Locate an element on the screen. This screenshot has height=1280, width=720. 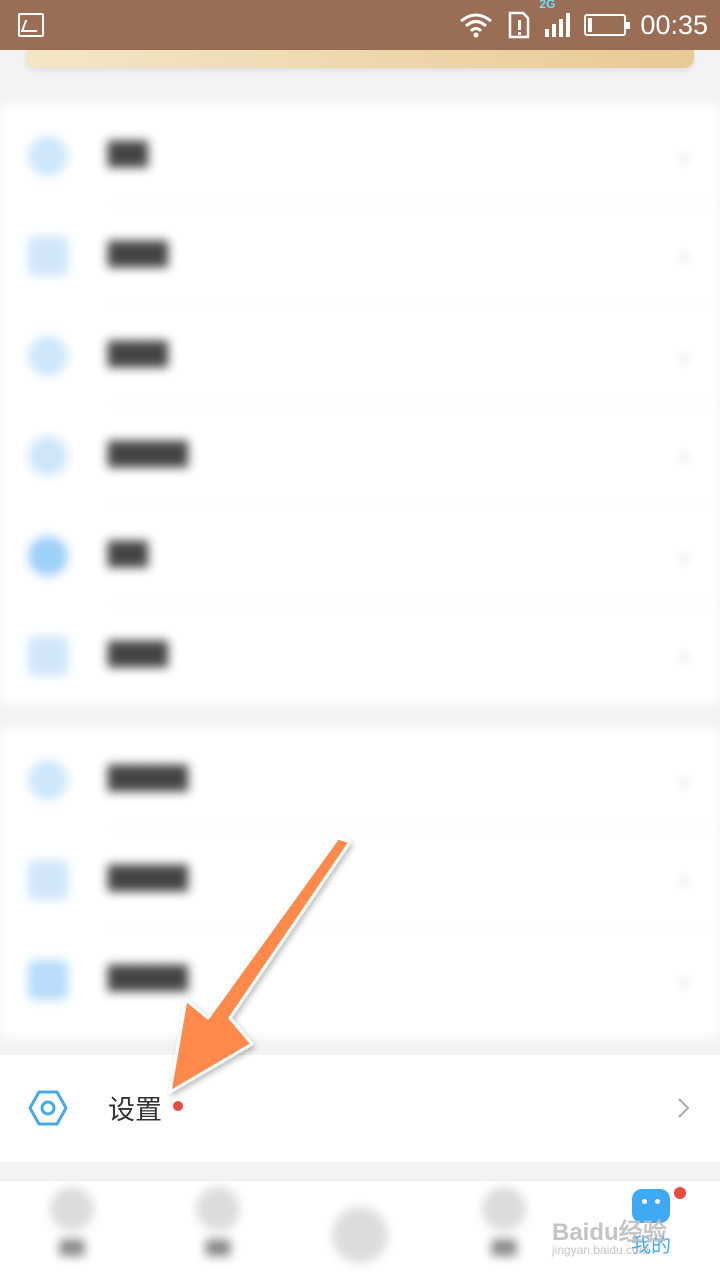
status-icons: 2G 00:35 is located at coordinates (583, 25).